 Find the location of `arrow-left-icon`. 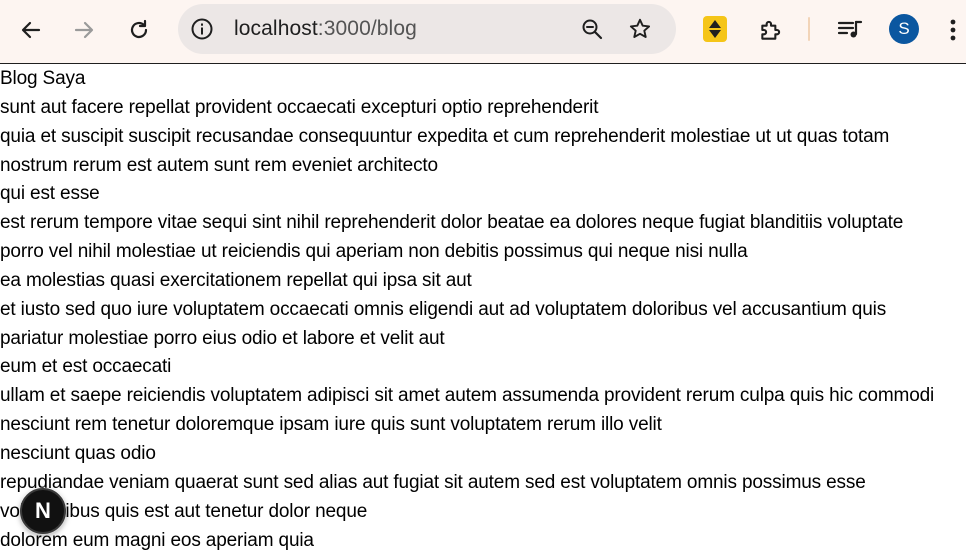

arrow-left-icon is located at coordinates (31, 30).